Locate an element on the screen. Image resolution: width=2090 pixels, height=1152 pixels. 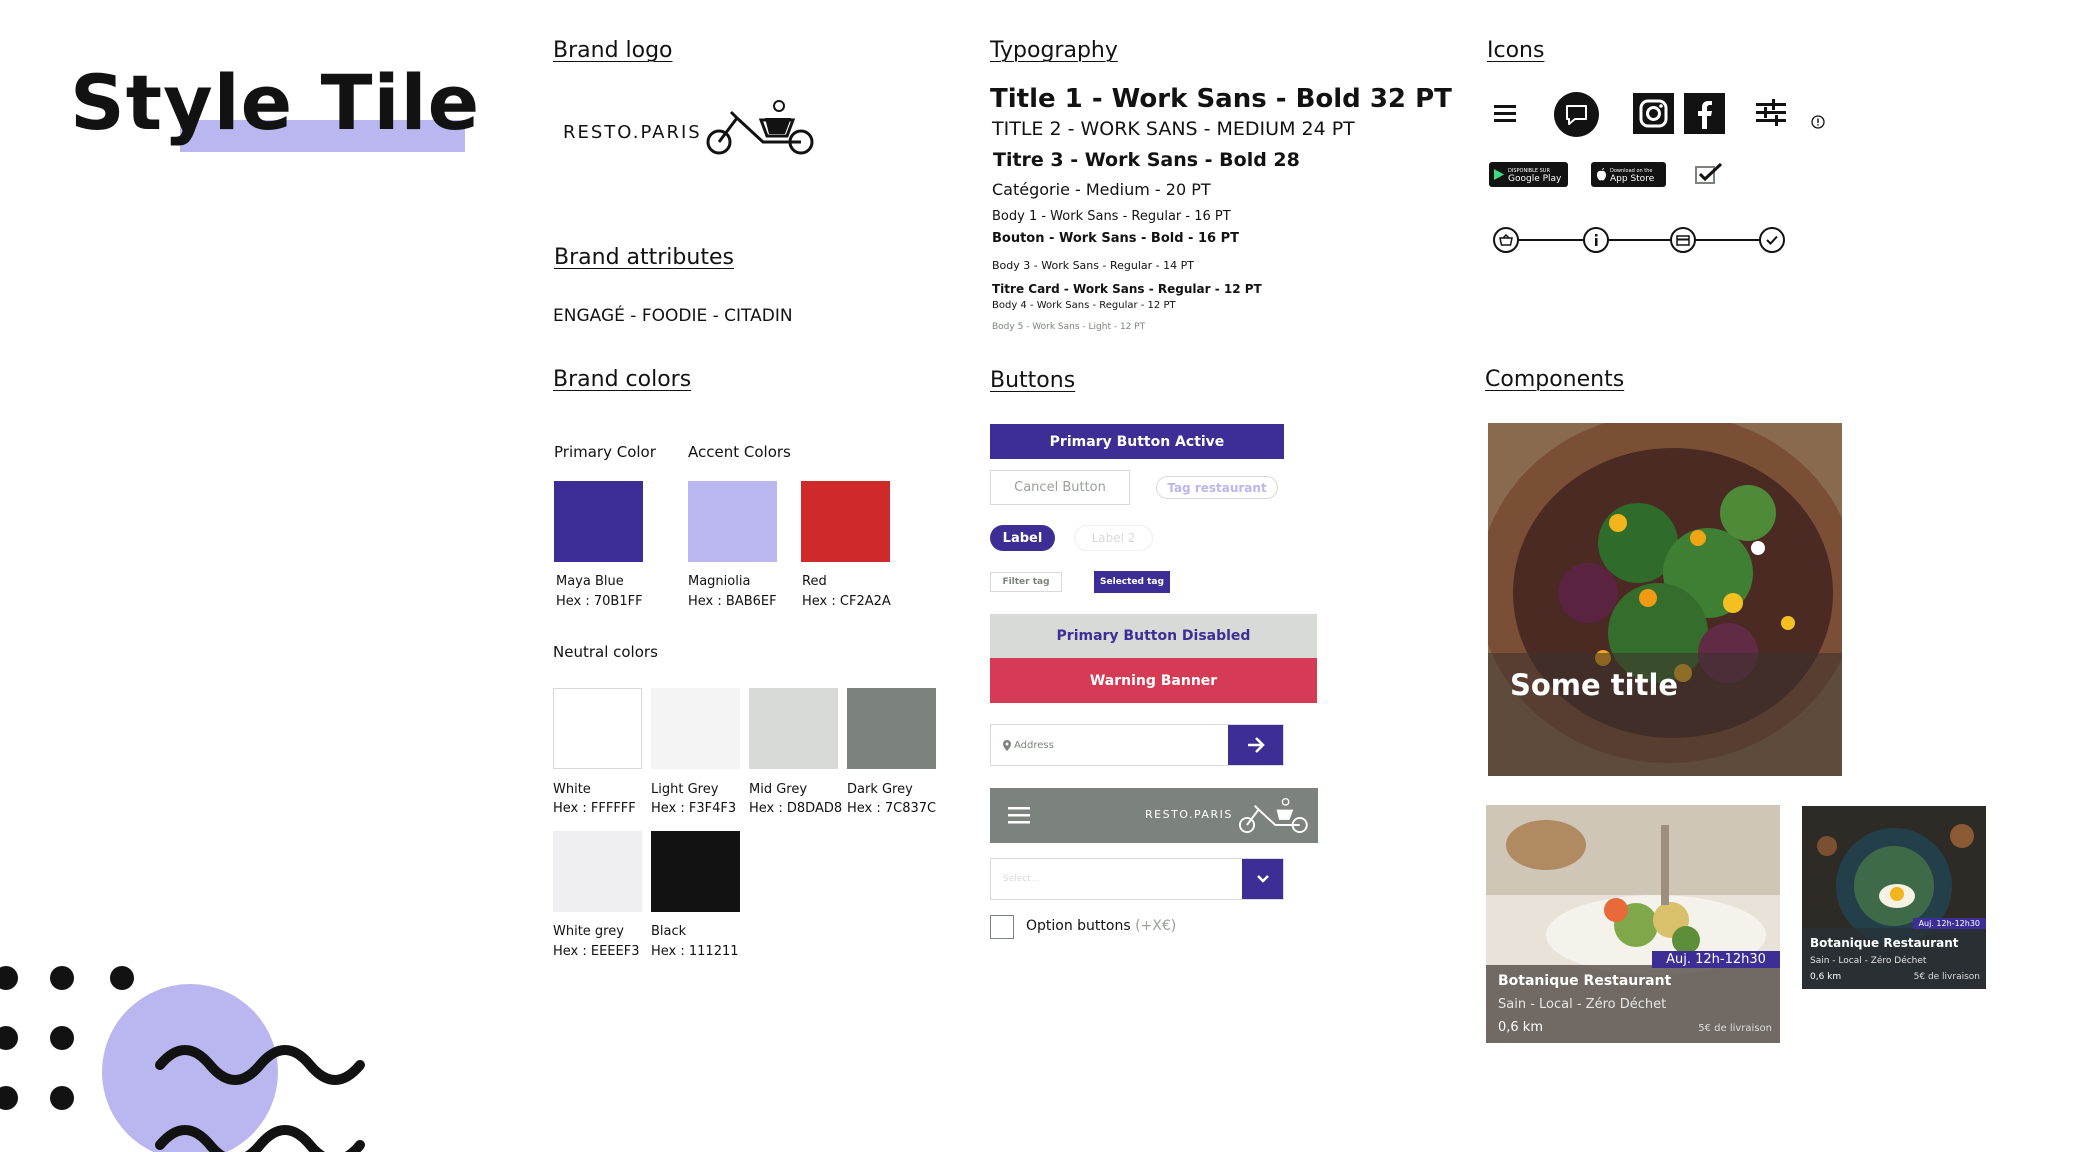
type-sample-body3: Body 3 - Work Sans - Regular - 14 PT is located at coordinates (1093, 265).